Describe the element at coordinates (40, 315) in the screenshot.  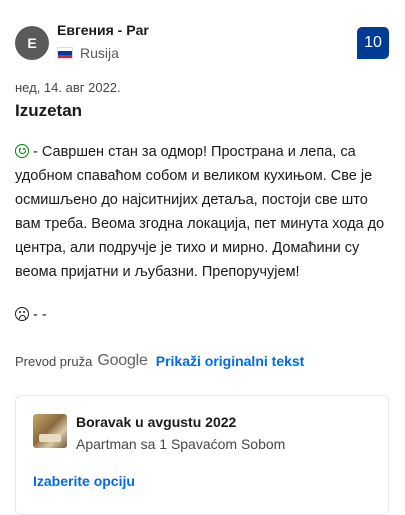
I see `negative-text: - -` at that location.